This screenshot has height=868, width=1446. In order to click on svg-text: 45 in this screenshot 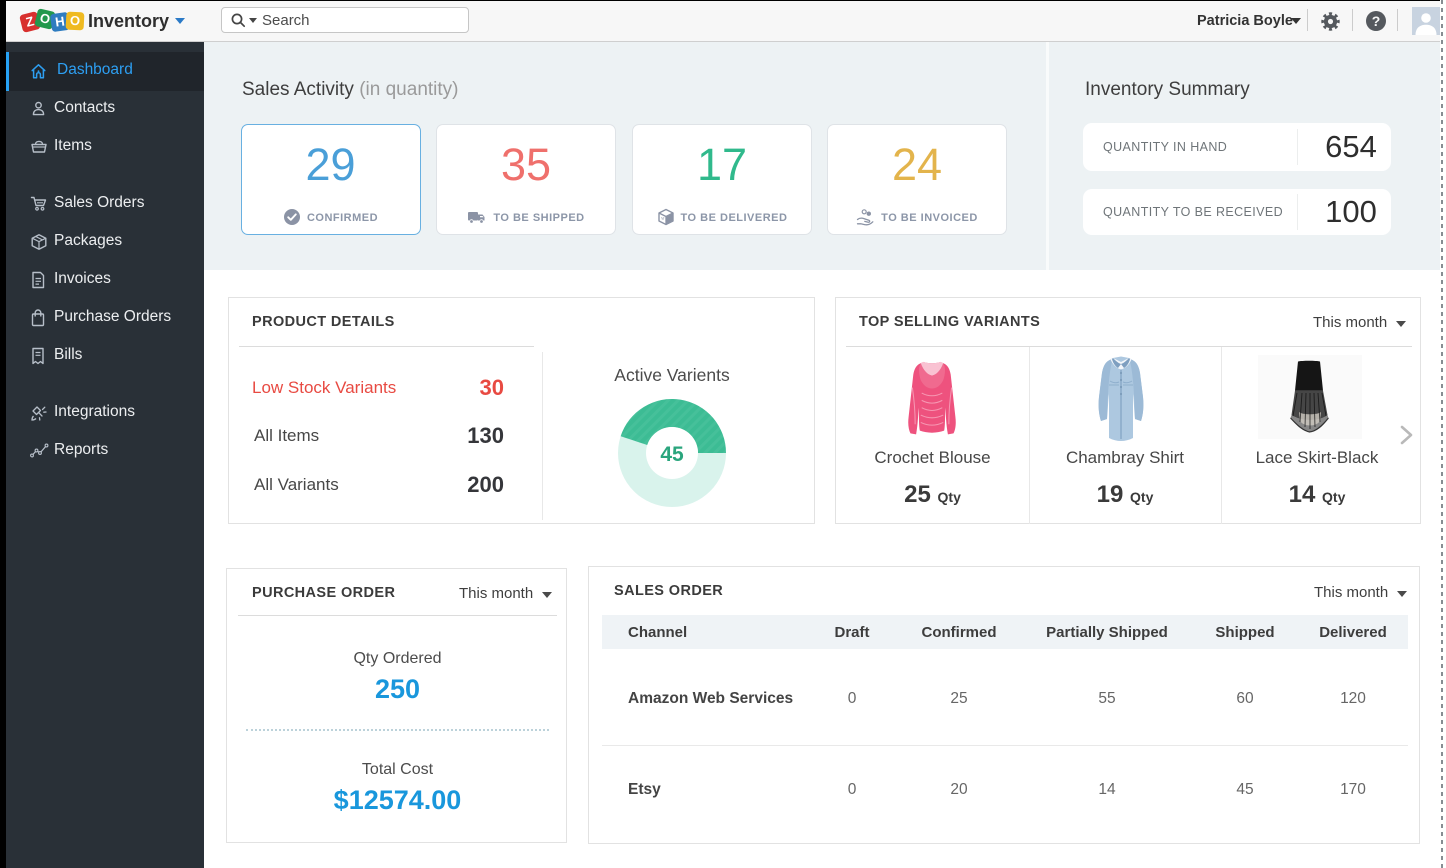, I will do `click(672, 454)`.